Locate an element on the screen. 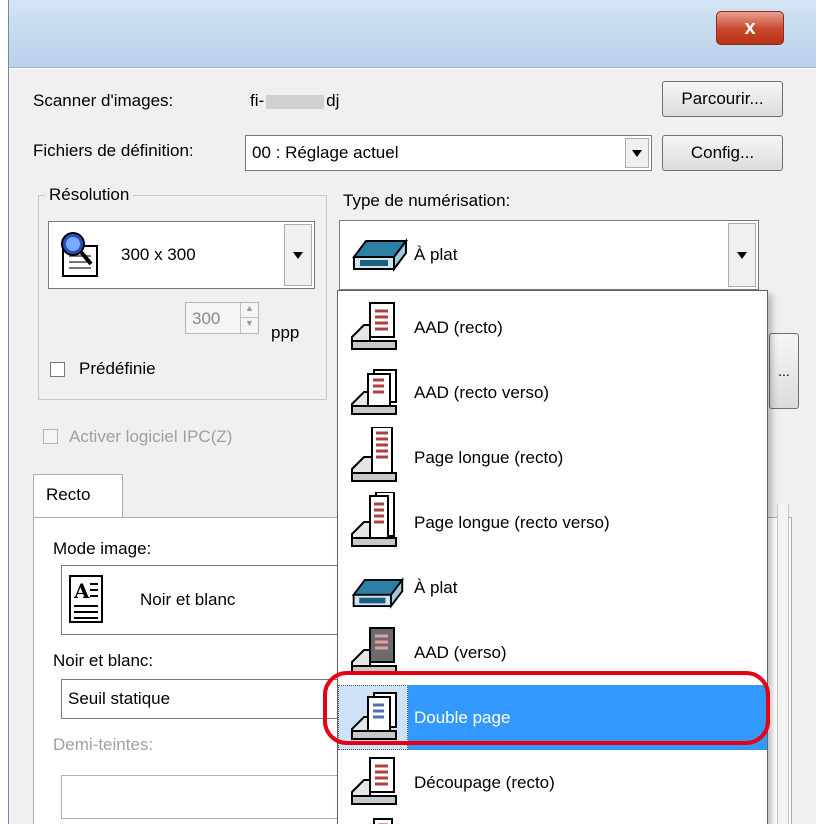  list-item-label: AAD (recto) is located at coordinates (458, 327).